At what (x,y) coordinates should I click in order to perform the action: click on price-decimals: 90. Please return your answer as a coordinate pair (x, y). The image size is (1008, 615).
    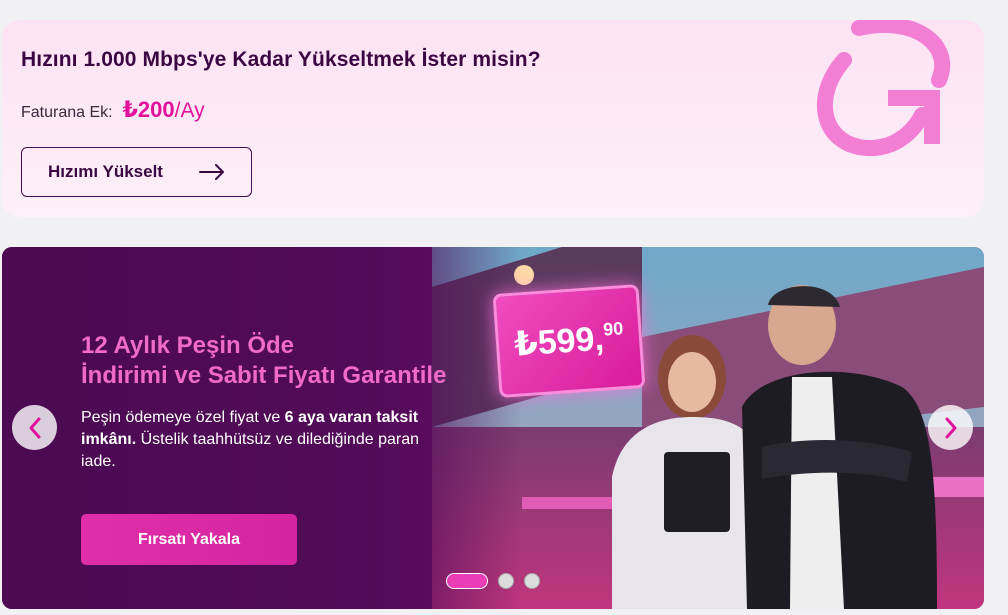
    Looking at the image, I should click on (613, 329).